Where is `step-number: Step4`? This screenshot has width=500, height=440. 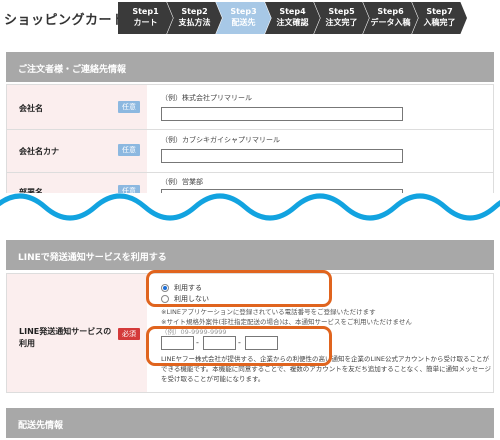
step-number: Step4 is located at coordinates (292, 11).